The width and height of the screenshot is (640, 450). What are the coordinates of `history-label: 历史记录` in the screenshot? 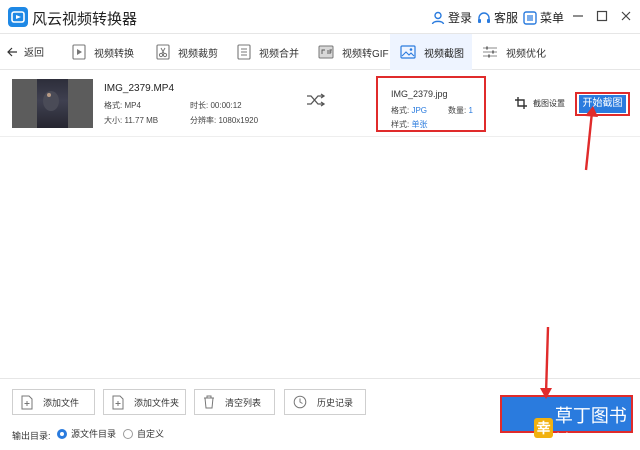 It's located at (335, 402).